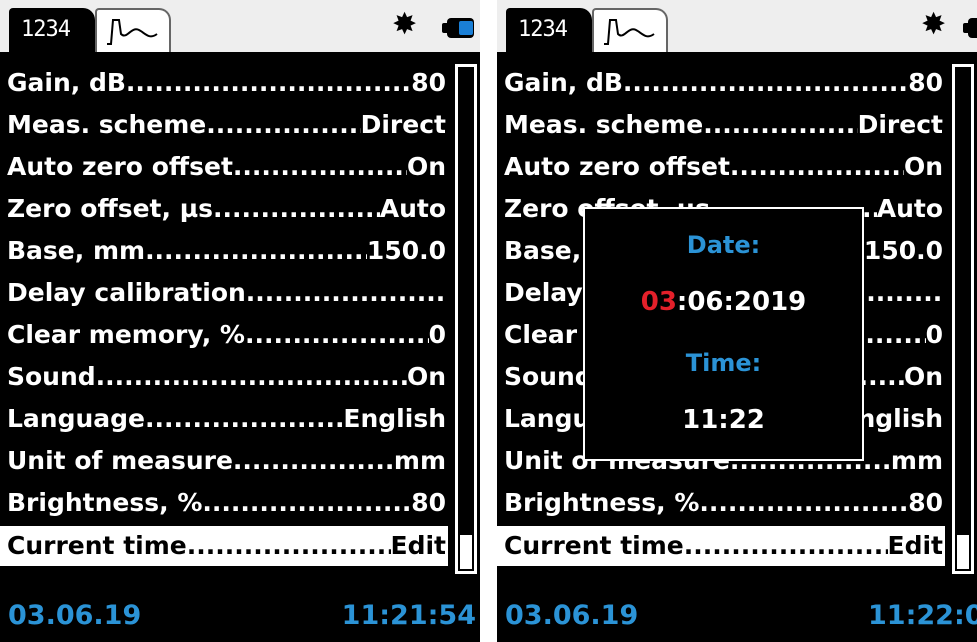  Describe the element at coordinates (922, 615) in the screenshot. I see `status-time: 11:22:0` at that location.